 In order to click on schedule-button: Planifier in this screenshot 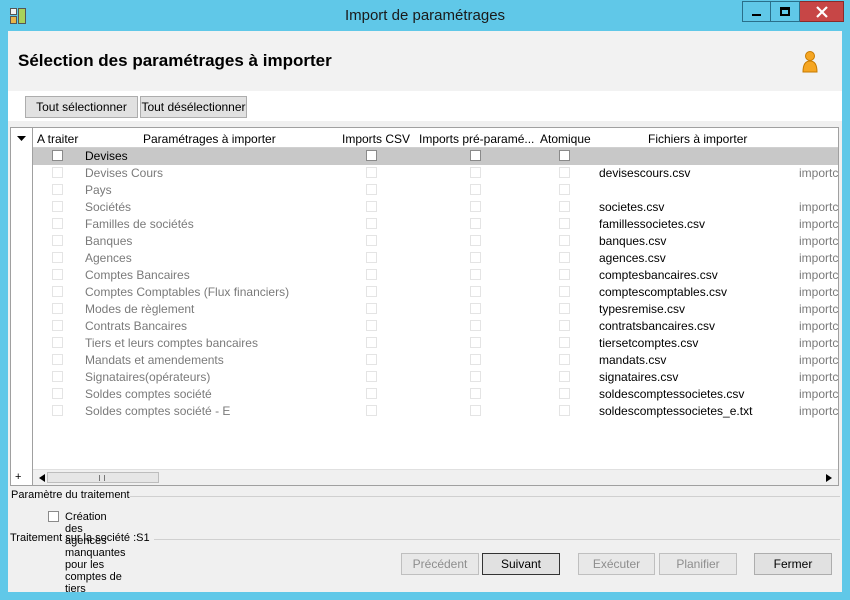, I will do `click(698, 564)`.